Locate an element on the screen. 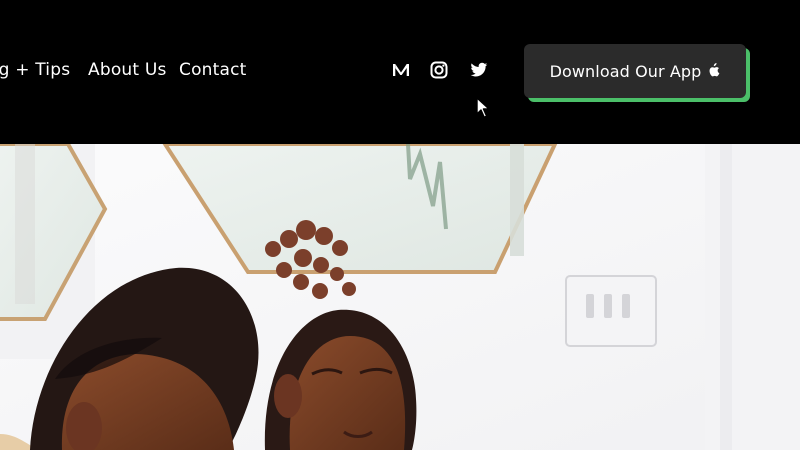 The width and height of the screenshot is (800, 450). mouse-cursor-icon is located at coordinates (483, 107).